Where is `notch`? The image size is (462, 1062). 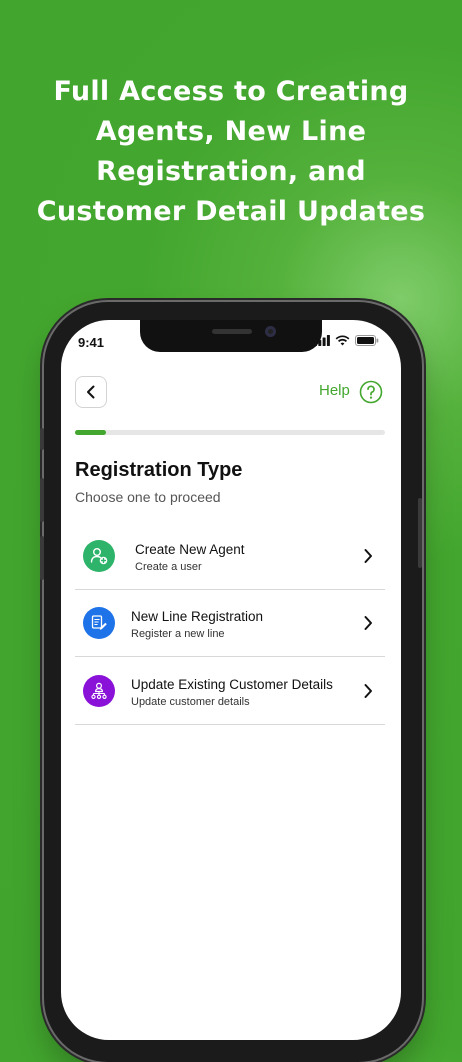 notch is located at coordinates (231, 336).